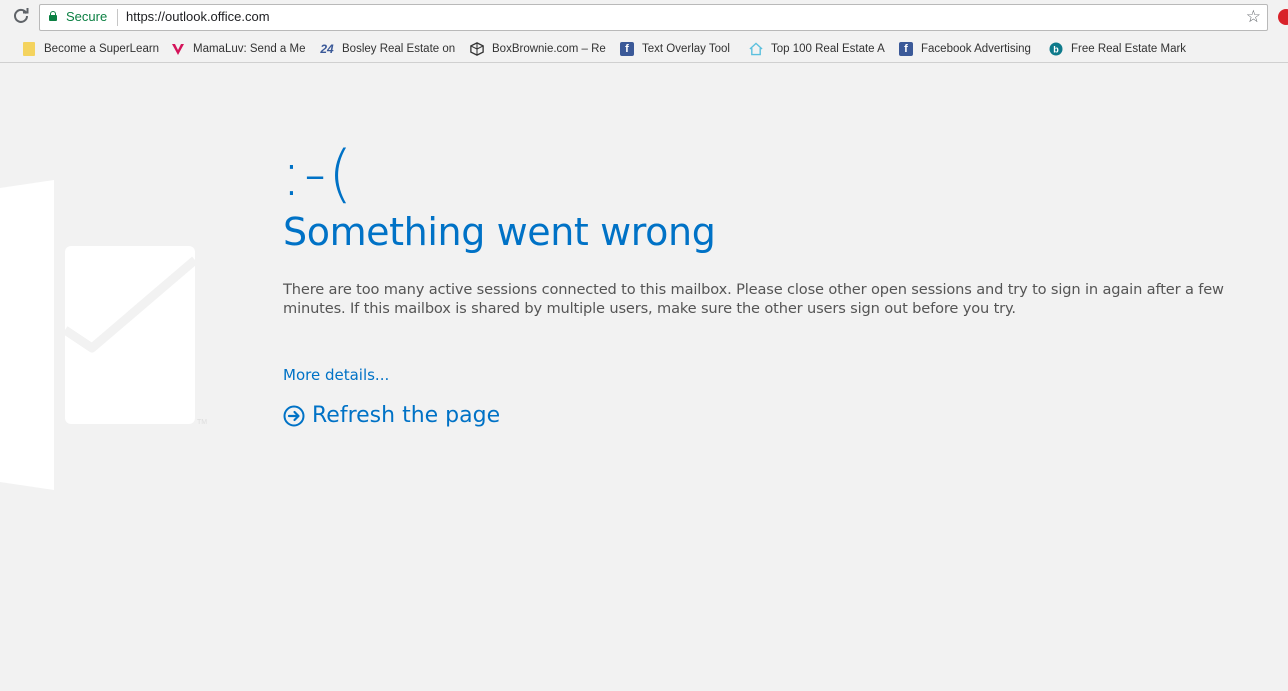 This screenshot has width=1288, height=691. Describe the element at coordinates (103, 335) in the screenshot. I see `outlook-logo-icon: TM` at that location.